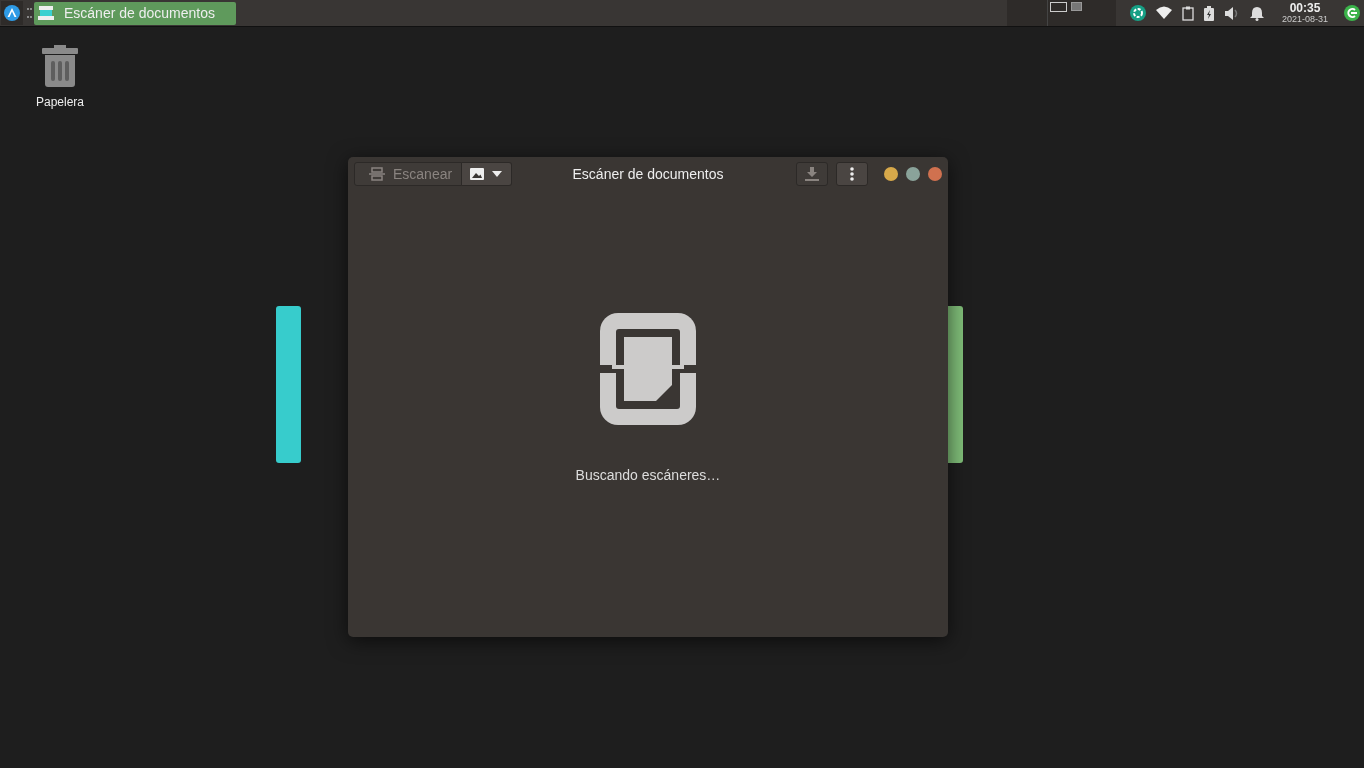 Image resolution: width=1364 pixels, height=768 pixels. What do you see at coordinates (60, 66) in the screenshot?
I see `trash-icon` at bounding box center [60, 66].